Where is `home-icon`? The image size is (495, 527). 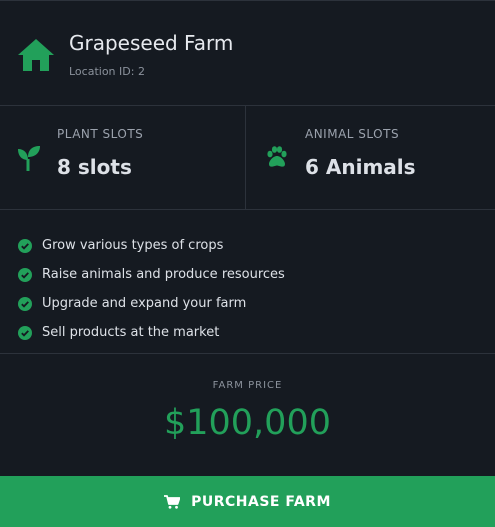
home-icon is located at coordinates (36, 55).